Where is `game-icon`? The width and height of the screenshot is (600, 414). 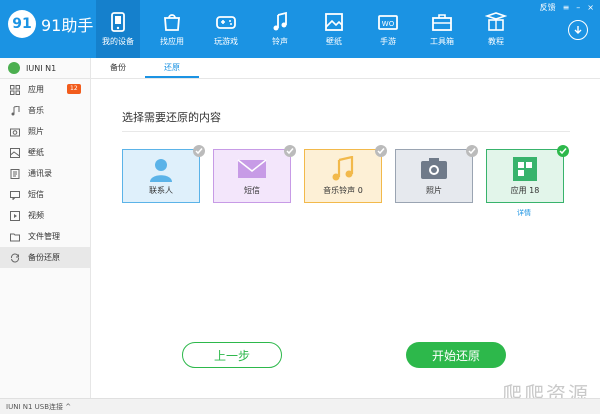
game-icon is located at coordinates (226, 22).